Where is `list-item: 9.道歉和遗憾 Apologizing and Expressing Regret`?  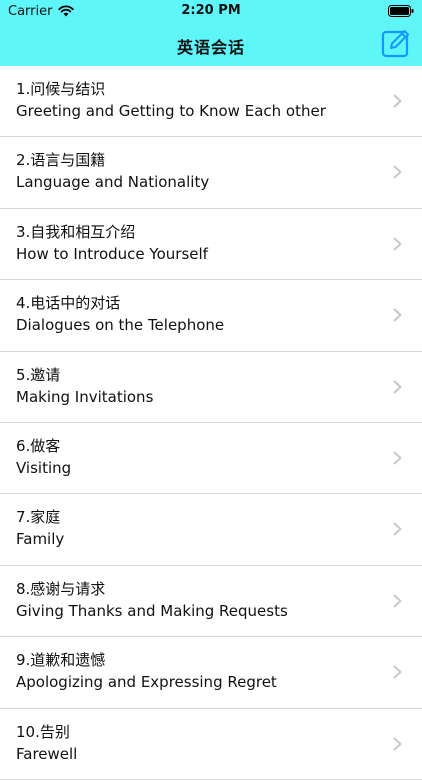 list-item: 9.道歉和遗憾 Apologizing and Expressing Regret is located at coordinates (211, 673).